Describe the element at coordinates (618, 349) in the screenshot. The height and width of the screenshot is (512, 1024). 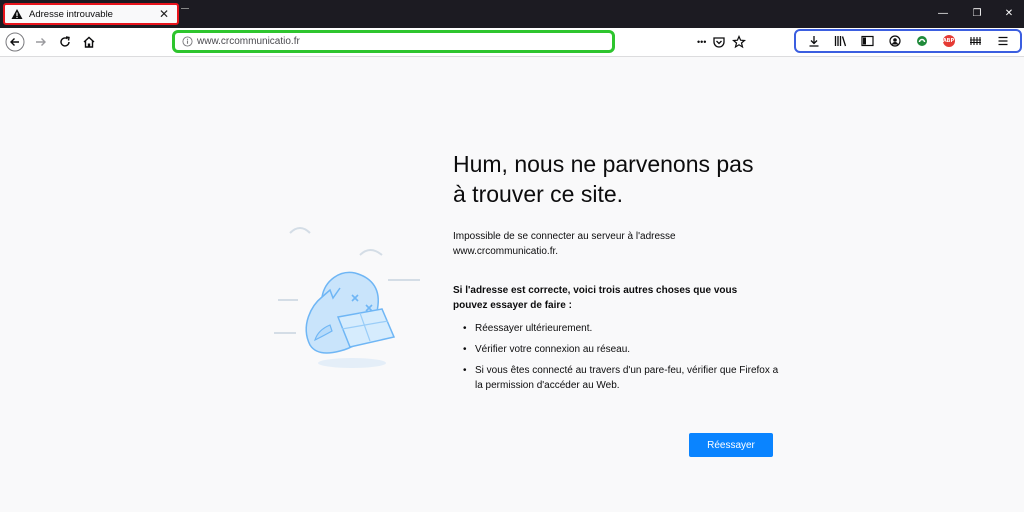
I see `list-item: Vérifier votre connexion au réseau.` at that location.